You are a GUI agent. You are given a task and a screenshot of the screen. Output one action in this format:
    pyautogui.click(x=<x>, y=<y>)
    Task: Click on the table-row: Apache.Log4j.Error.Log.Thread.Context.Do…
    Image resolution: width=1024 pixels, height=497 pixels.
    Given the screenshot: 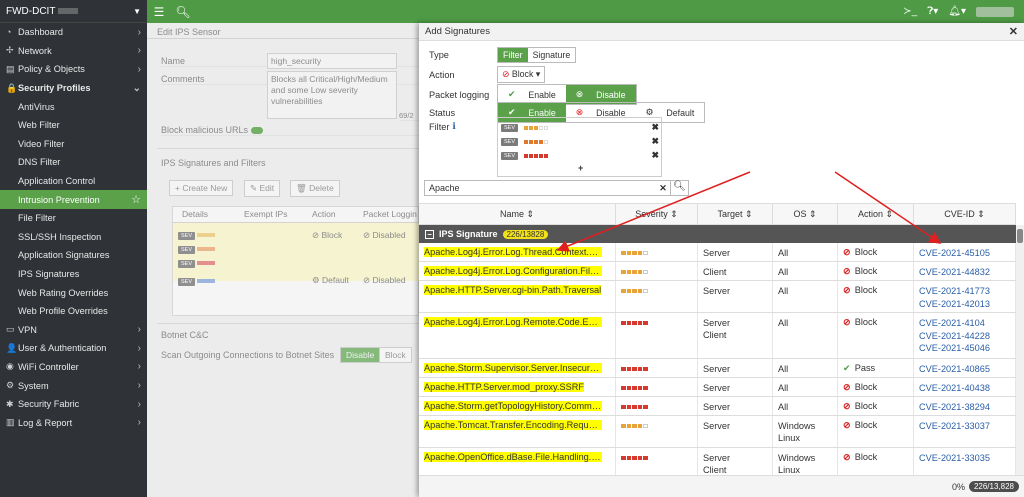 What is the action you would take?
    pyautogui.click(x=717, y=252)
    